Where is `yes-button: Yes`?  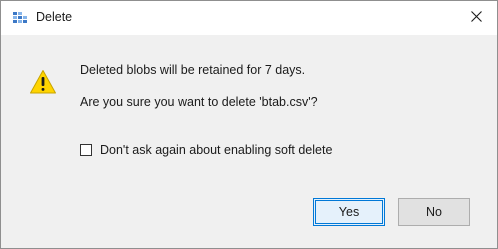 yes-button: Yes is located at coordinates (349, 212).